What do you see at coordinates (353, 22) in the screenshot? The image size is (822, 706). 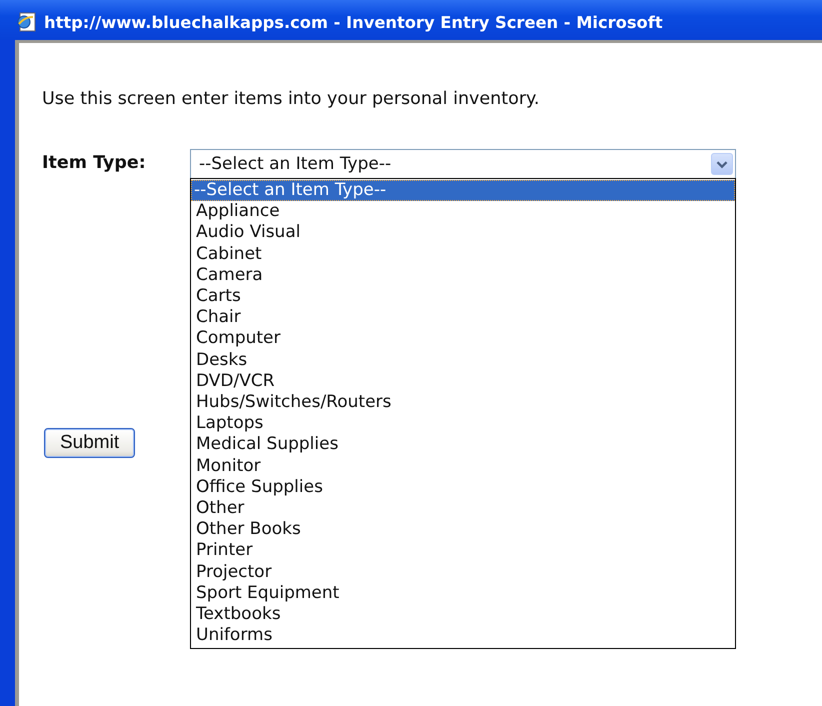 I see `window-title: http://www.bluechalkapps.com - Inventory Entry Screen - Microsoft` at bounding box center [353, 22].